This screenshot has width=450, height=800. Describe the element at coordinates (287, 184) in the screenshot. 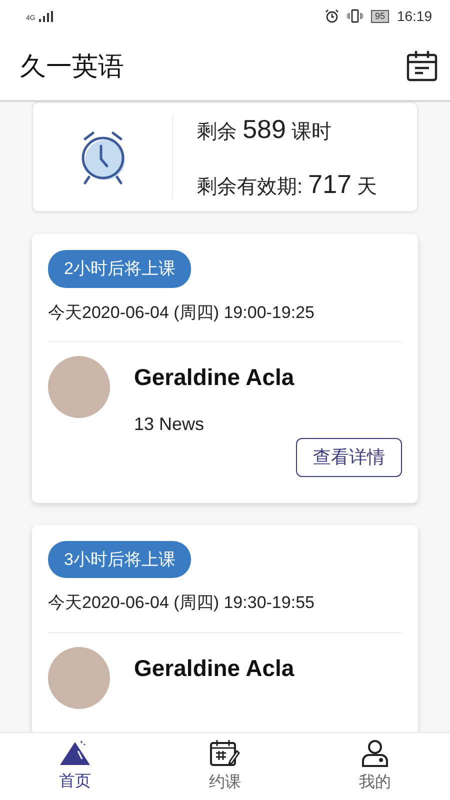

I see `validity-remaining-text: 剩余有效期: 717 天` at that location.